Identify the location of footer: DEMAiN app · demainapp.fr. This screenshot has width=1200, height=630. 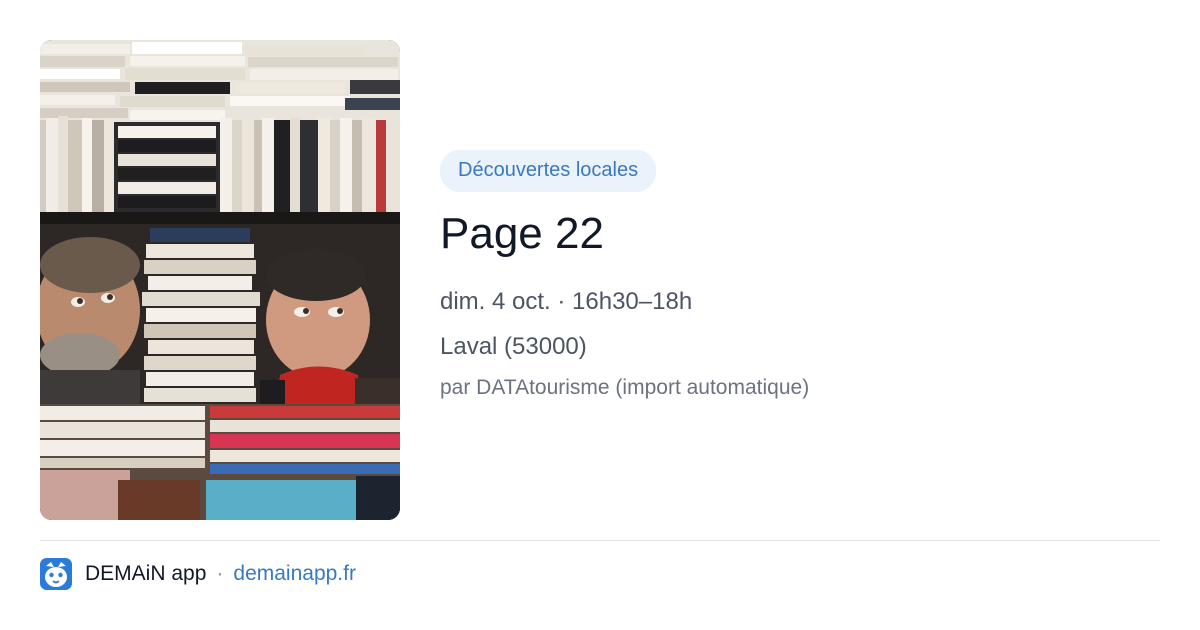
(198, 574).